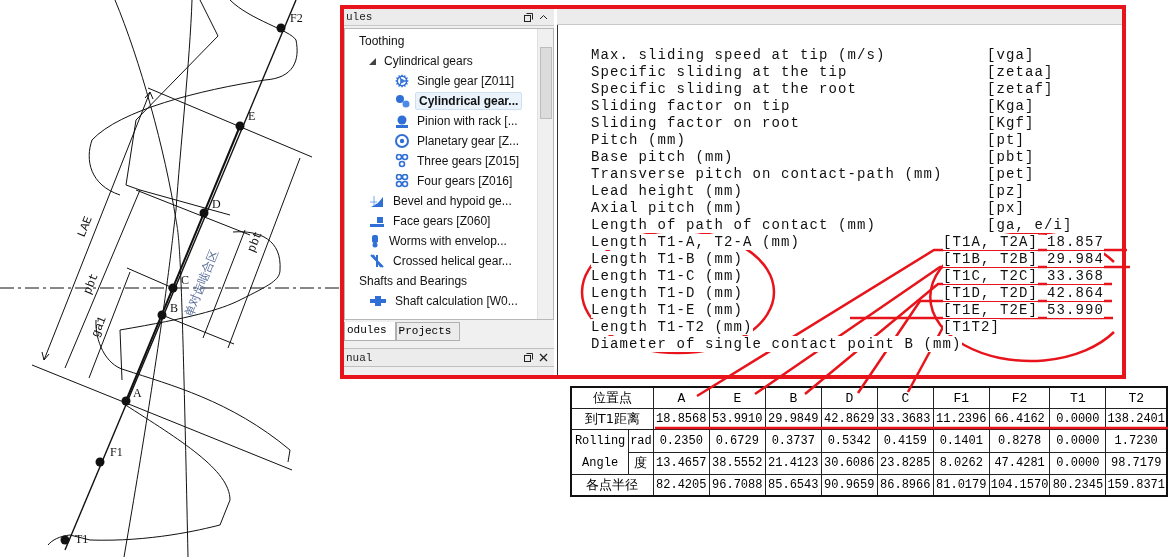  Describe the element at coordinates (961, 485) in the screenshot. I see `table-cell: 81.0179` at that location.